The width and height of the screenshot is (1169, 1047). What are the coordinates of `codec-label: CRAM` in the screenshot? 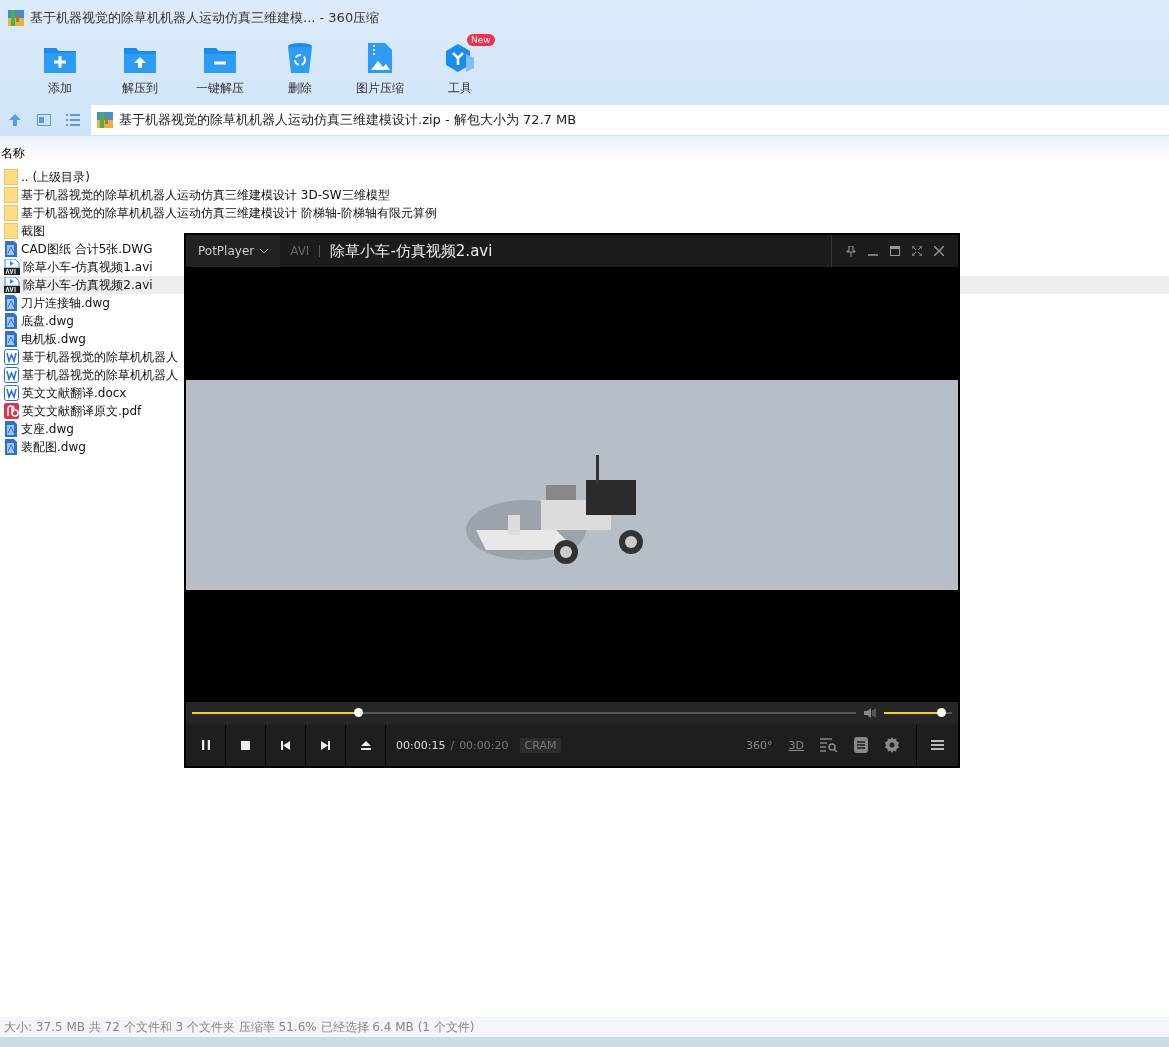 It's located at (540, 745).